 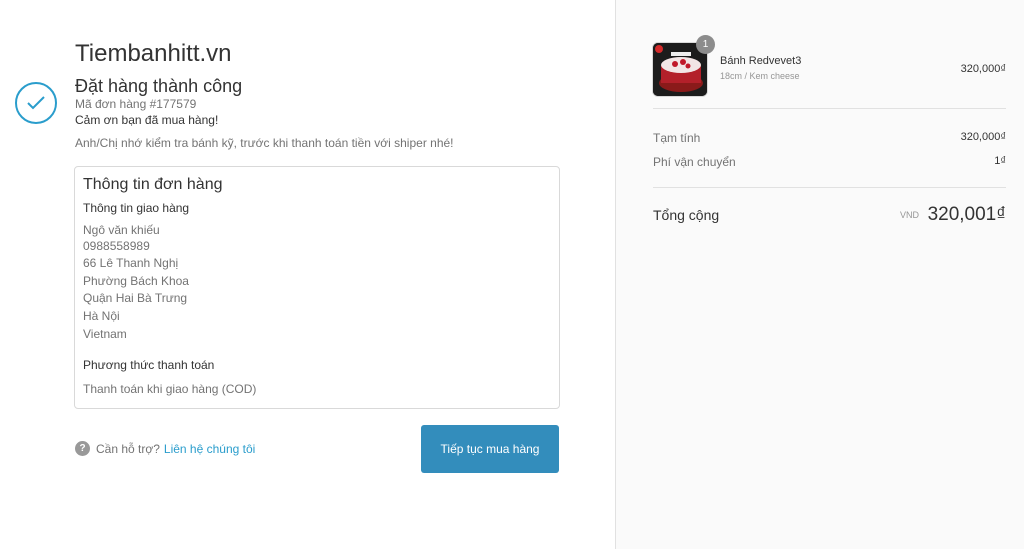 What do you see at coordinates (966, 214) in the screenshot?
I see `total-value: 320,001₫` at bounding box center [966, 214].